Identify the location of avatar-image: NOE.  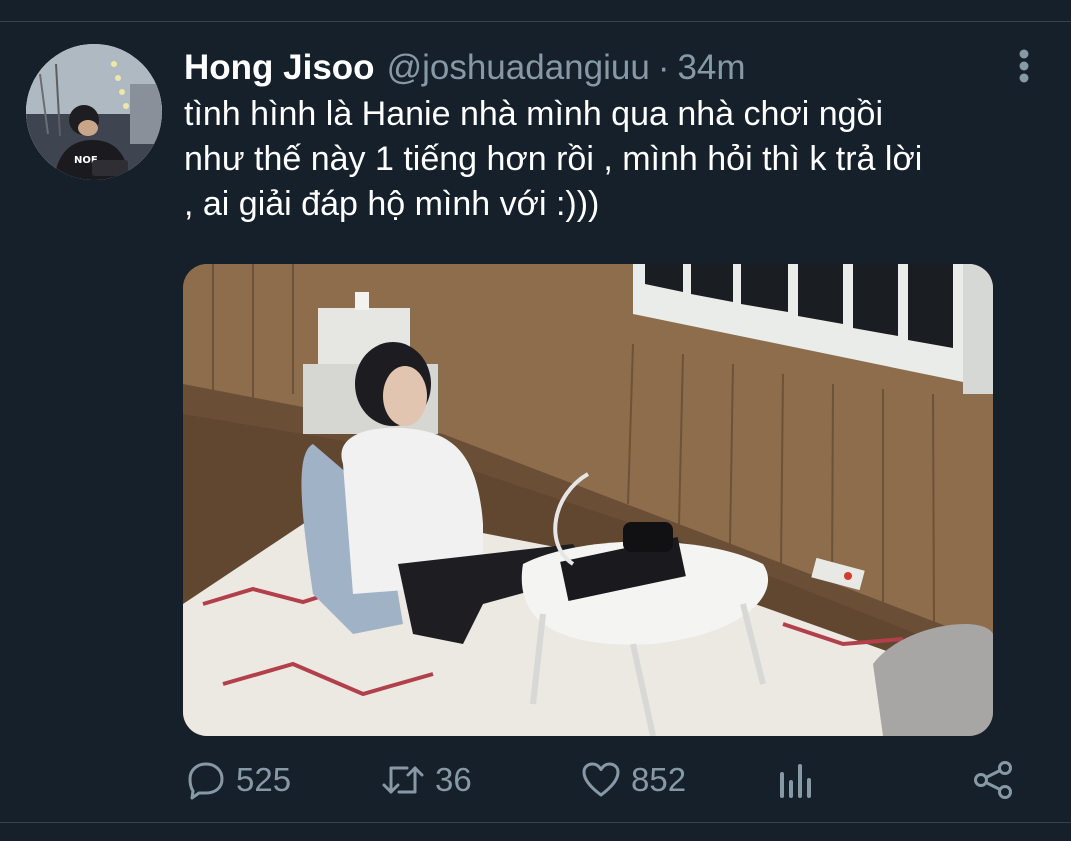
(94, 112).